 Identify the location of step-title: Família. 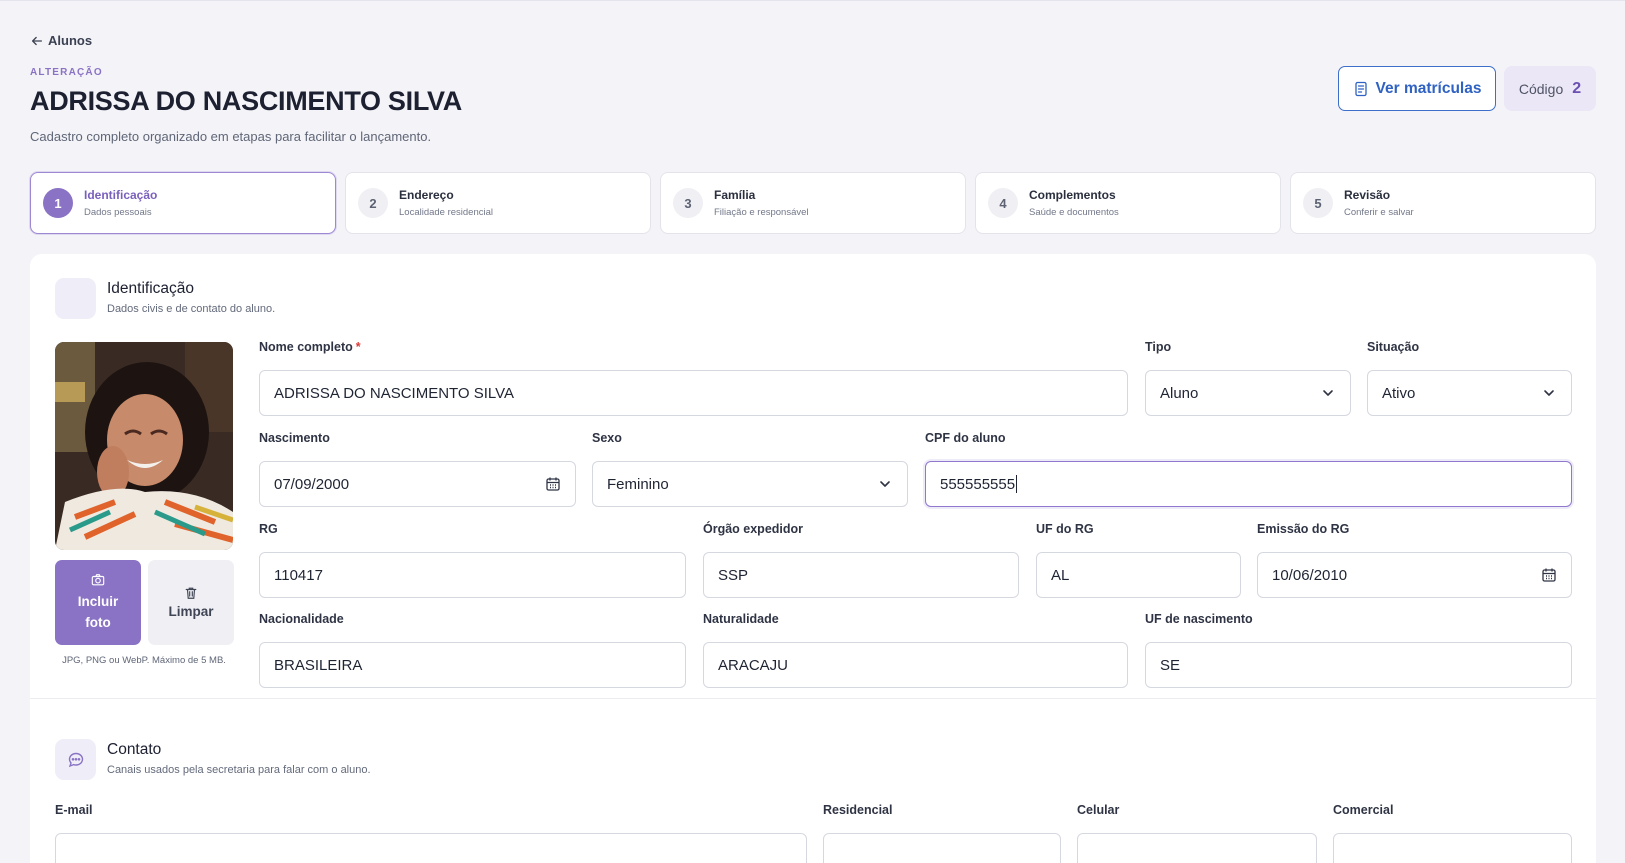
(735, 195).